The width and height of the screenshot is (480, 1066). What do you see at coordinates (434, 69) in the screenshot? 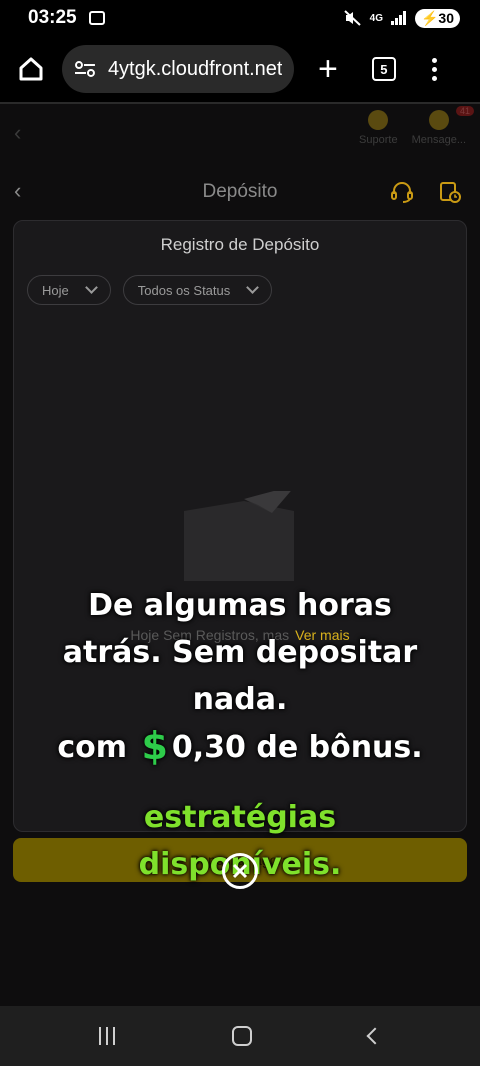
I see `menu-button` at bounding box center [434, 69].